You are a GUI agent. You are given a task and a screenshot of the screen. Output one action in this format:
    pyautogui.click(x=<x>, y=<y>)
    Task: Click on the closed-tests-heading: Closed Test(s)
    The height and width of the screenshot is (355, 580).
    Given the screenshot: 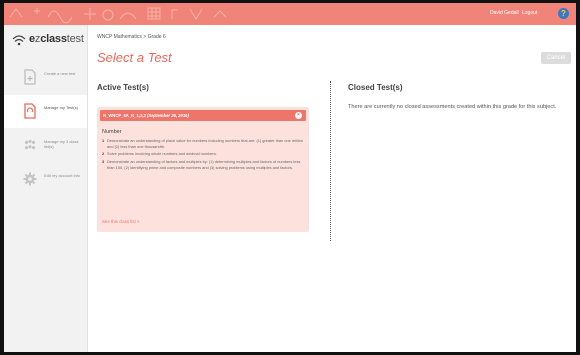 What is the action you would take?
    pyautogui.click(x=375, y=87)
    